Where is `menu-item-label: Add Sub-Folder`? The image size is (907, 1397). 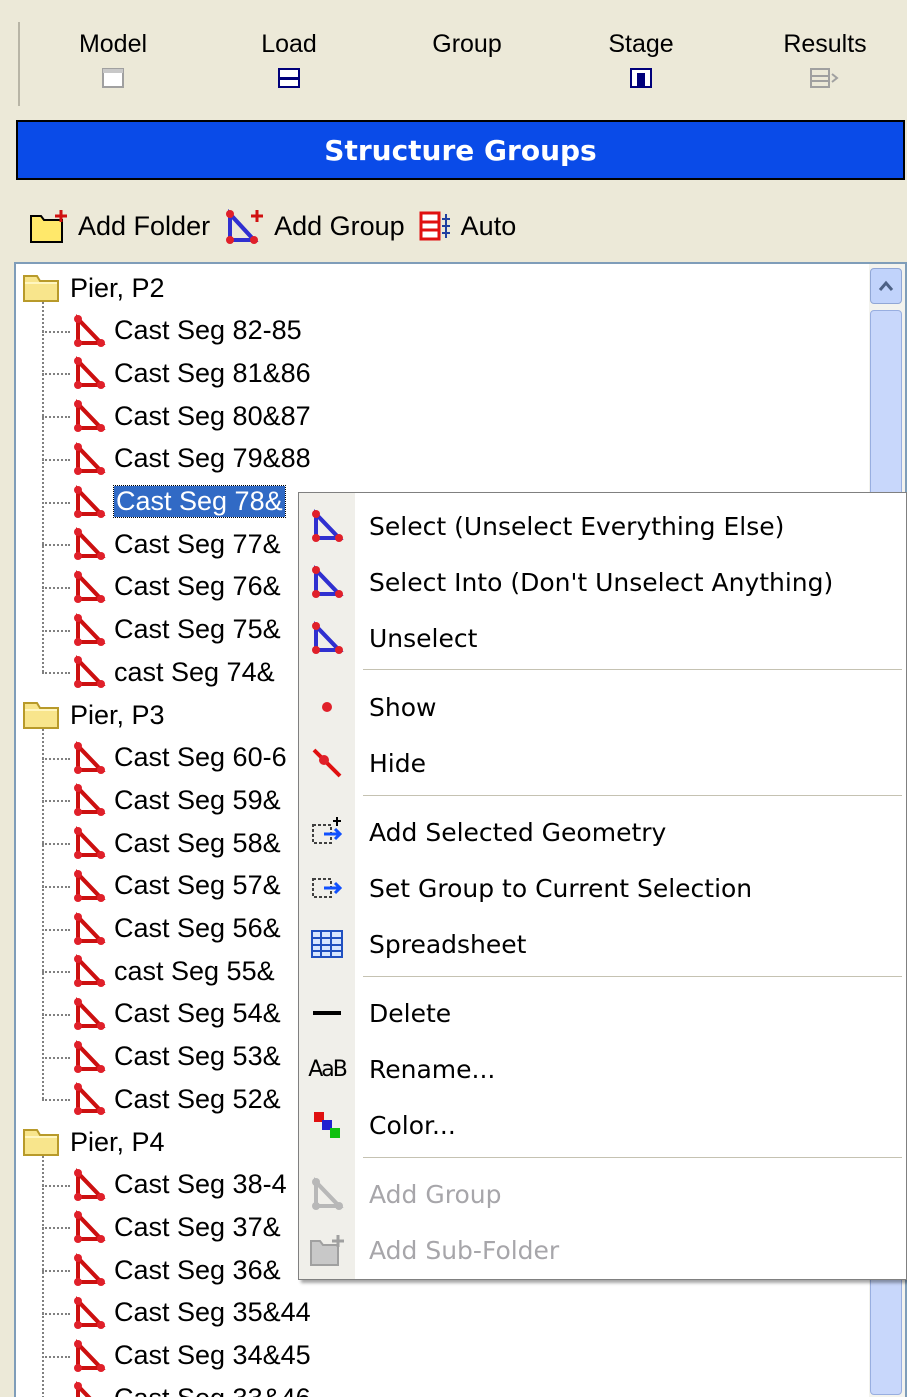
menu-item-label: Add Sub-Folder is located at coordinates (464, 1250).